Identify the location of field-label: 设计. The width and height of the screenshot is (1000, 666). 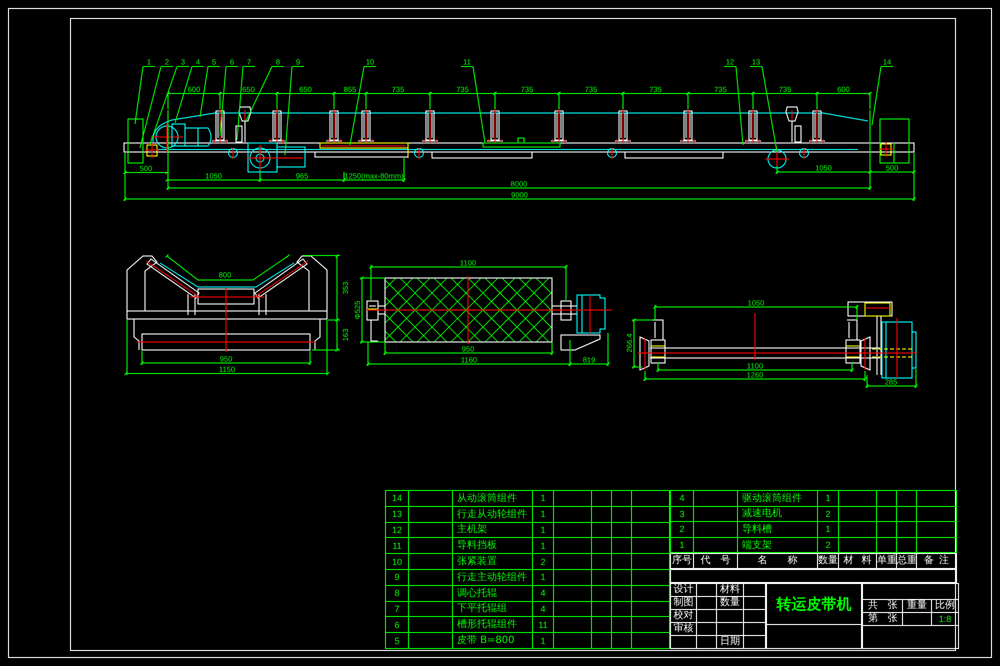
(684, 589).